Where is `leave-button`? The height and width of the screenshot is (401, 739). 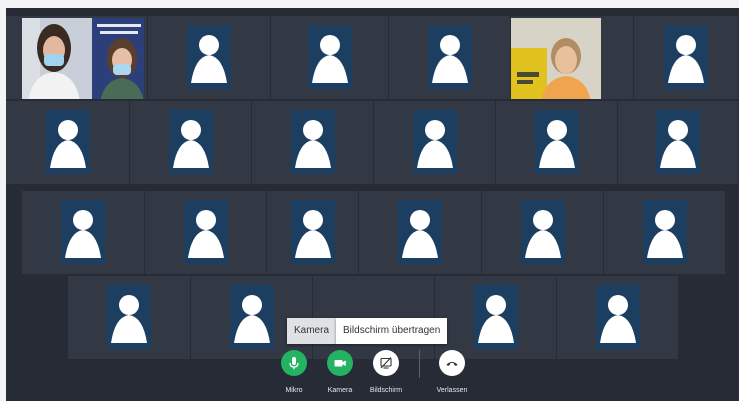
leave-button is located at coordinates (452, 363).